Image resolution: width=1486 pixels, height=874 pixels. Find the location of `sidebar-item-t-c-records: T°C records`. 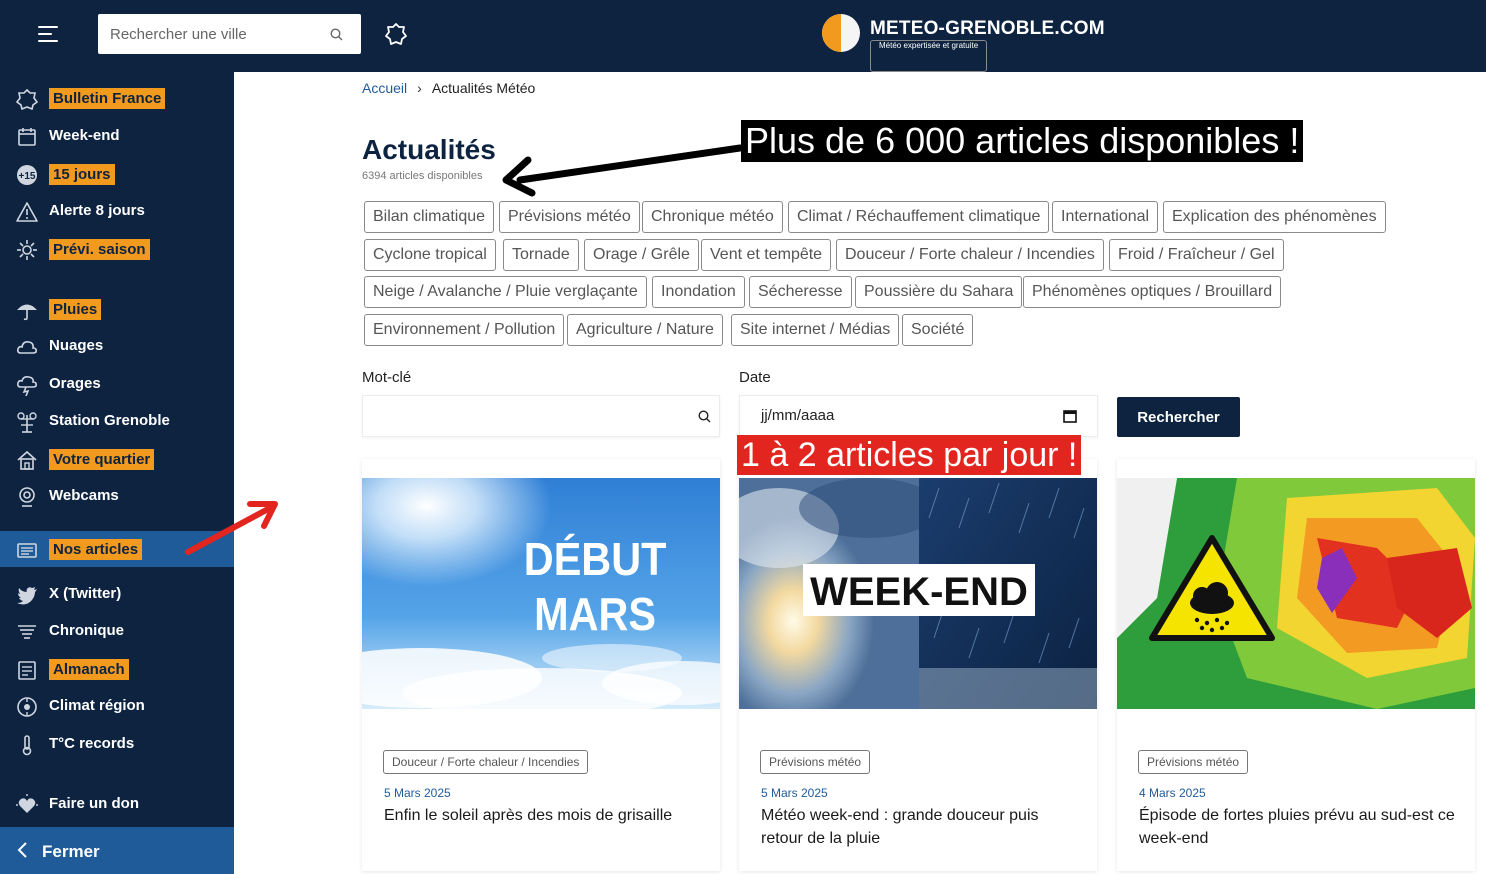

sidebar-item-t-c-records: T°C records is located at coordinates (117, 744).